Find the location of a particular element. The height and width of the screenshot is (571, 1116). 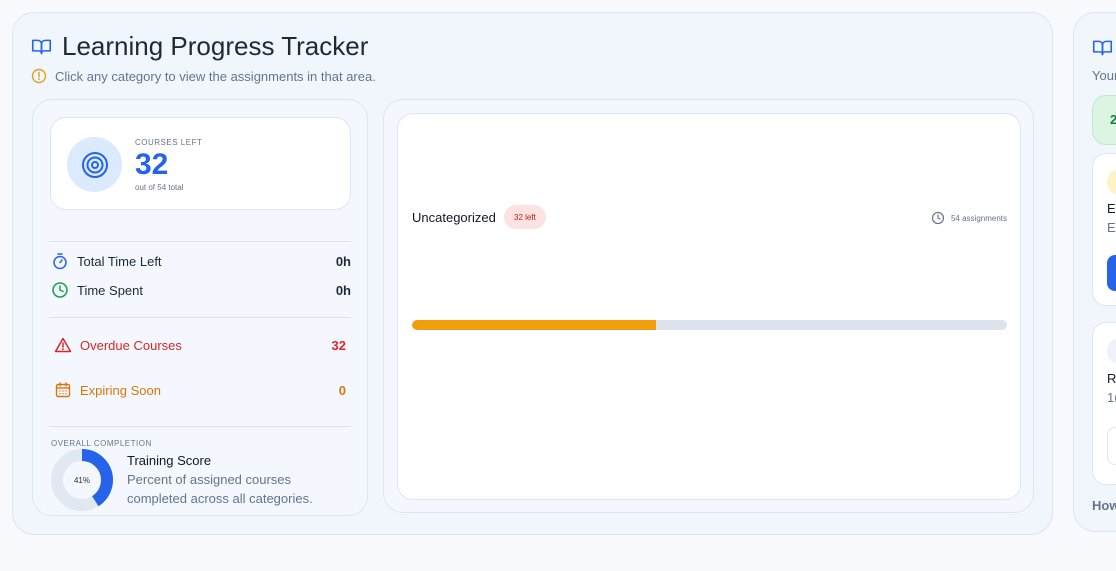

warning-triangle-icon is located at coordinates (63, 345).